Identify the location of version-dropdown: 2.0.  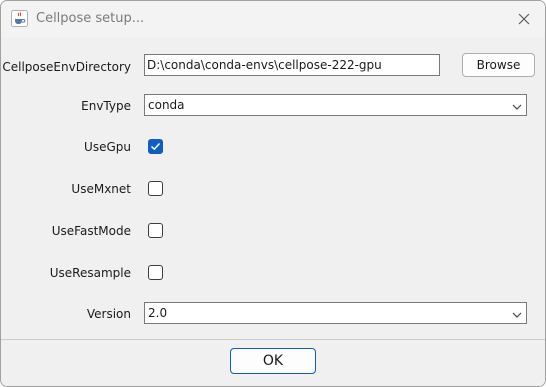
(335, 313).